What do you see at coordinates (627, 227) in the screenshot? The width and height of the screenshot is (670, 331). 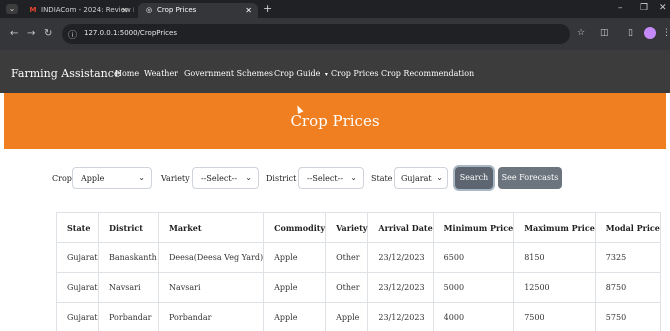 I see `column-header: Modal Price` at bounding box center [627, 227].